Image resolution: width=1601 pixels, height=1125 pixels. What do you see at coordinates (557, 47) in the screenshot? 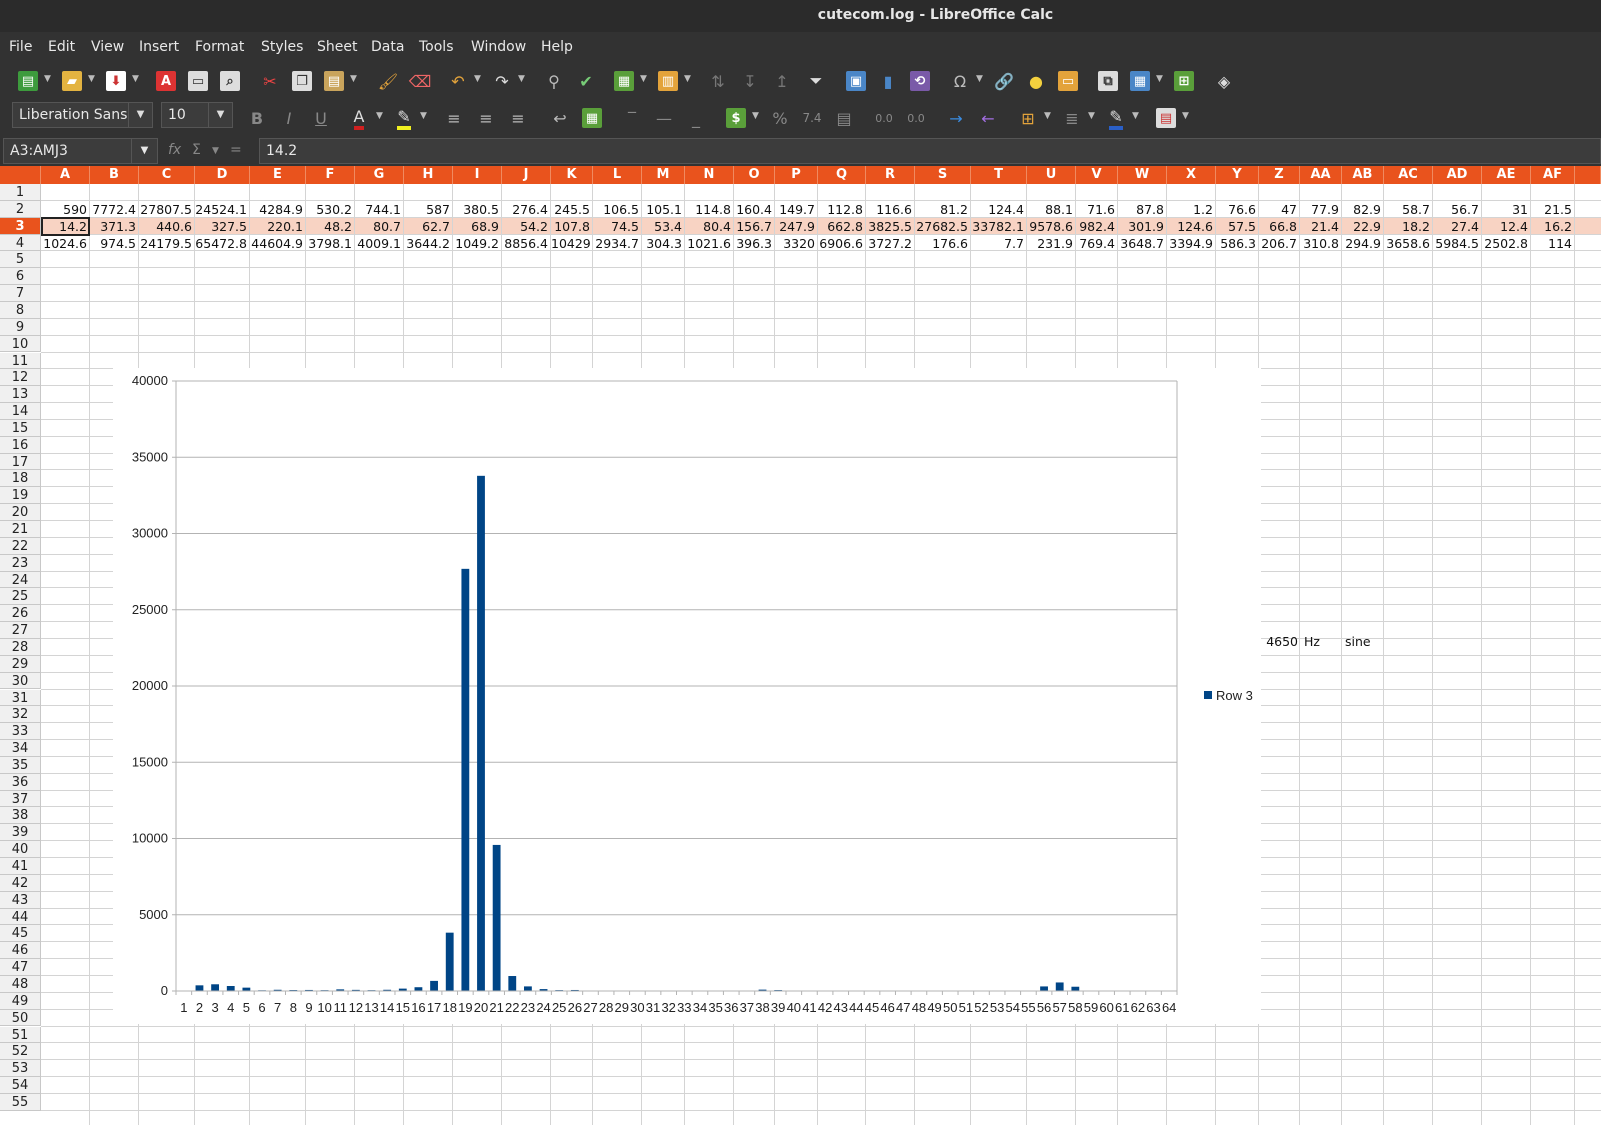
I see `menu-help: Help` at bounding box center [557, 47].